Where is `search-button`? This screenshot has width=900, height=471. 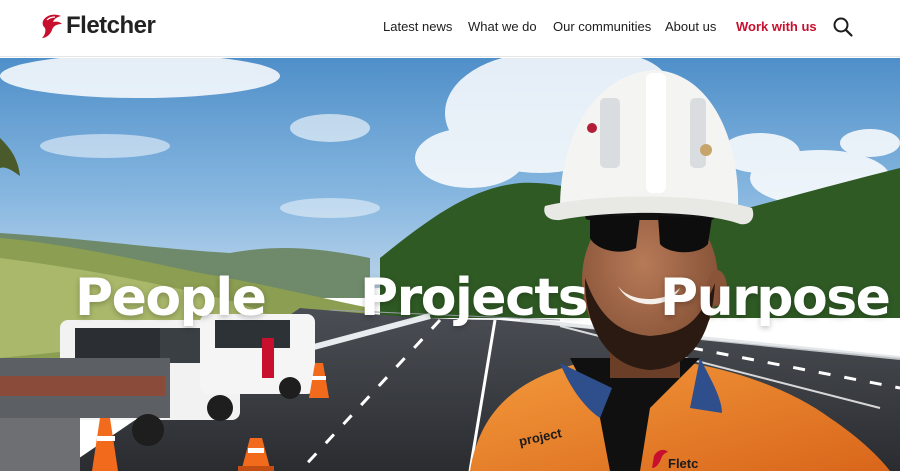
search-button is located at coordinates (843, 27).